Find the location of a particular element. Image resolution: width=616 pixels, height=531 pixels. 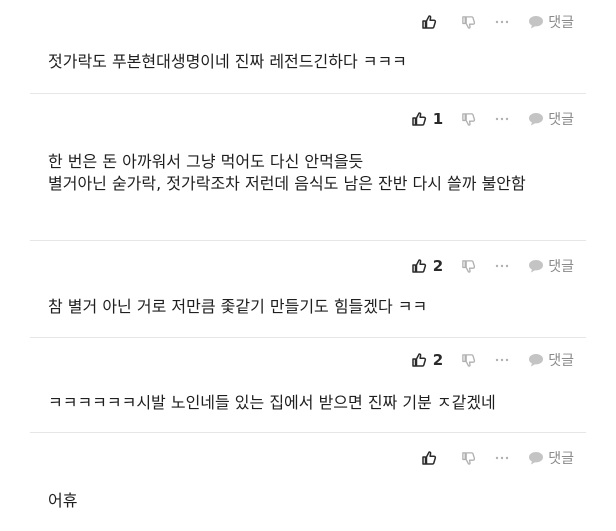

comment-text: 참 별거 아닌 거로 저만큼 좇같기 만들기도 힘들겠다 ㅋㅋ is located at coordinates (238, 306).